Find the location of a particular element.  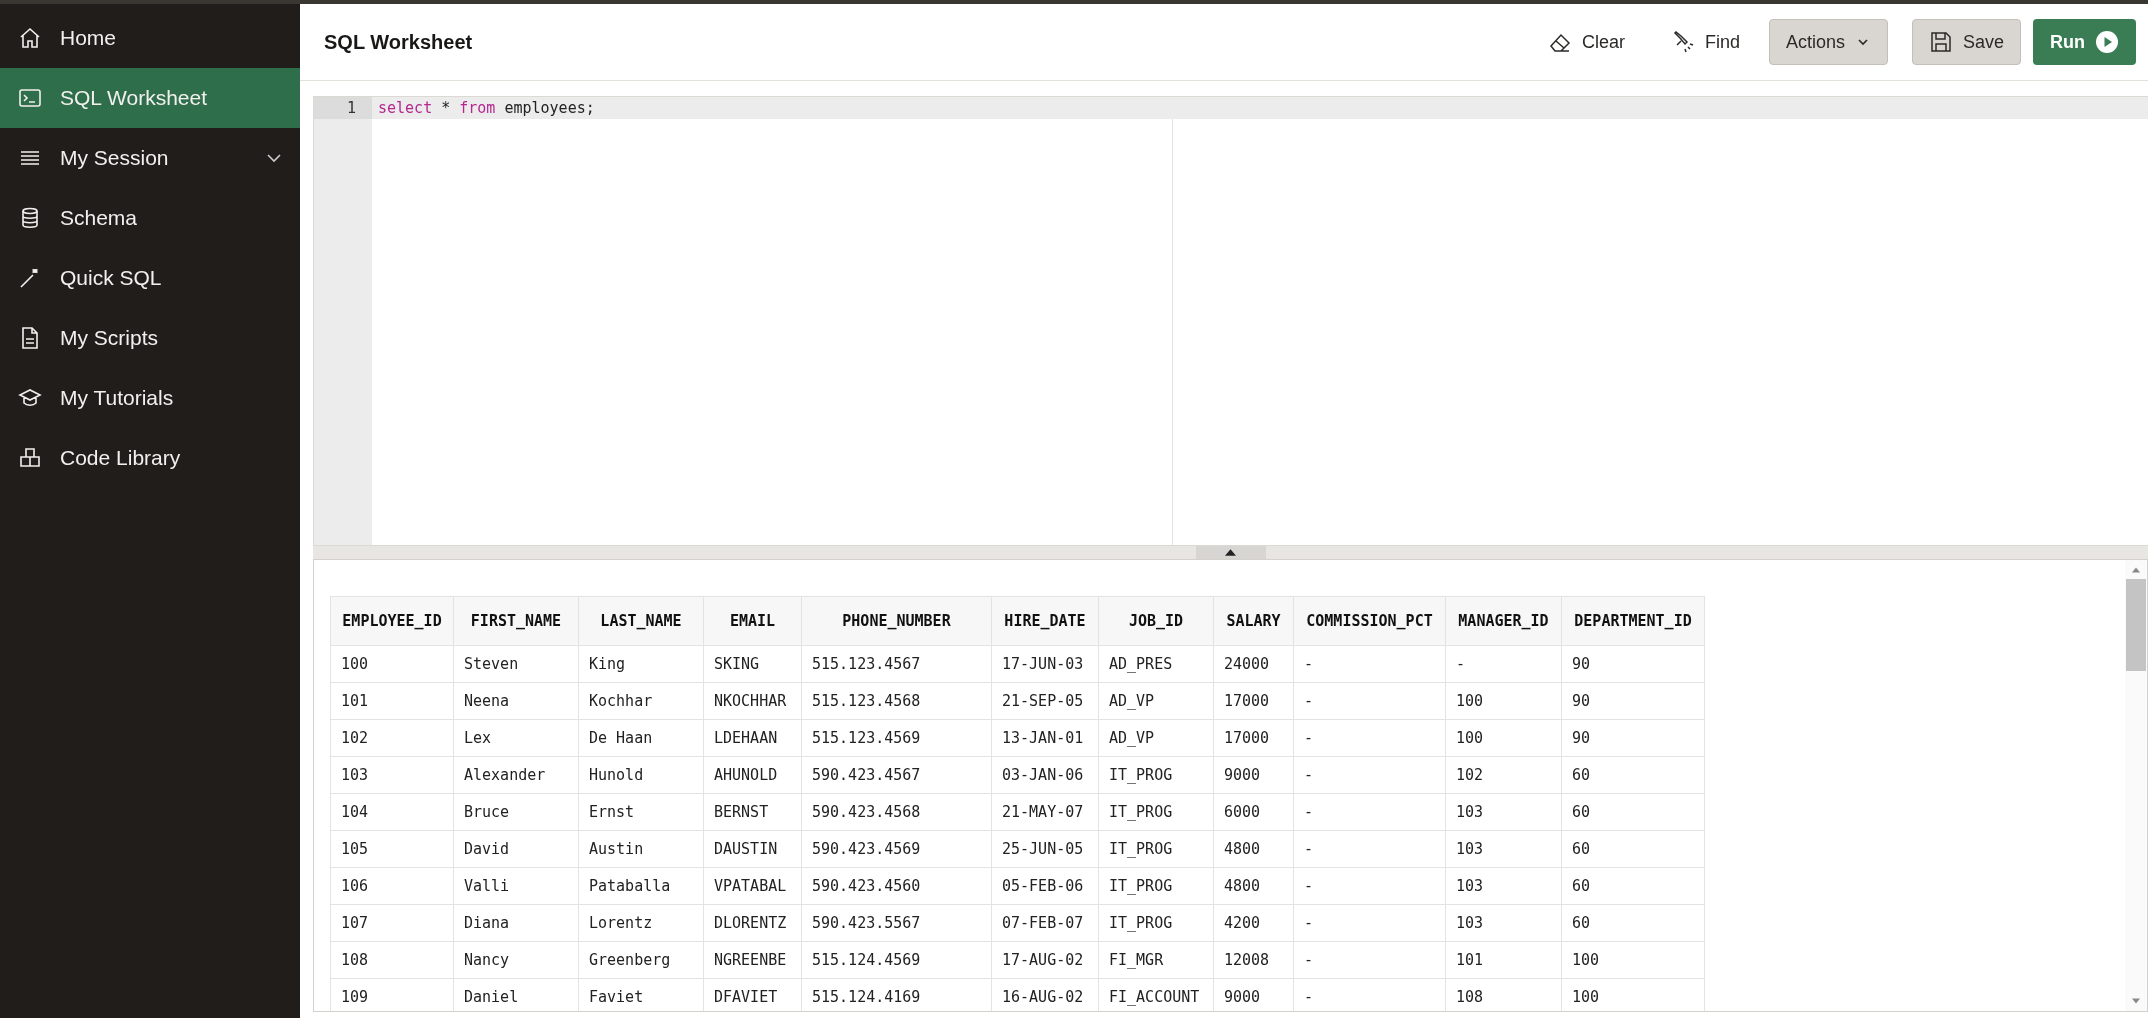

table-cell: NGREENBE is located at coordinates (752, 960).